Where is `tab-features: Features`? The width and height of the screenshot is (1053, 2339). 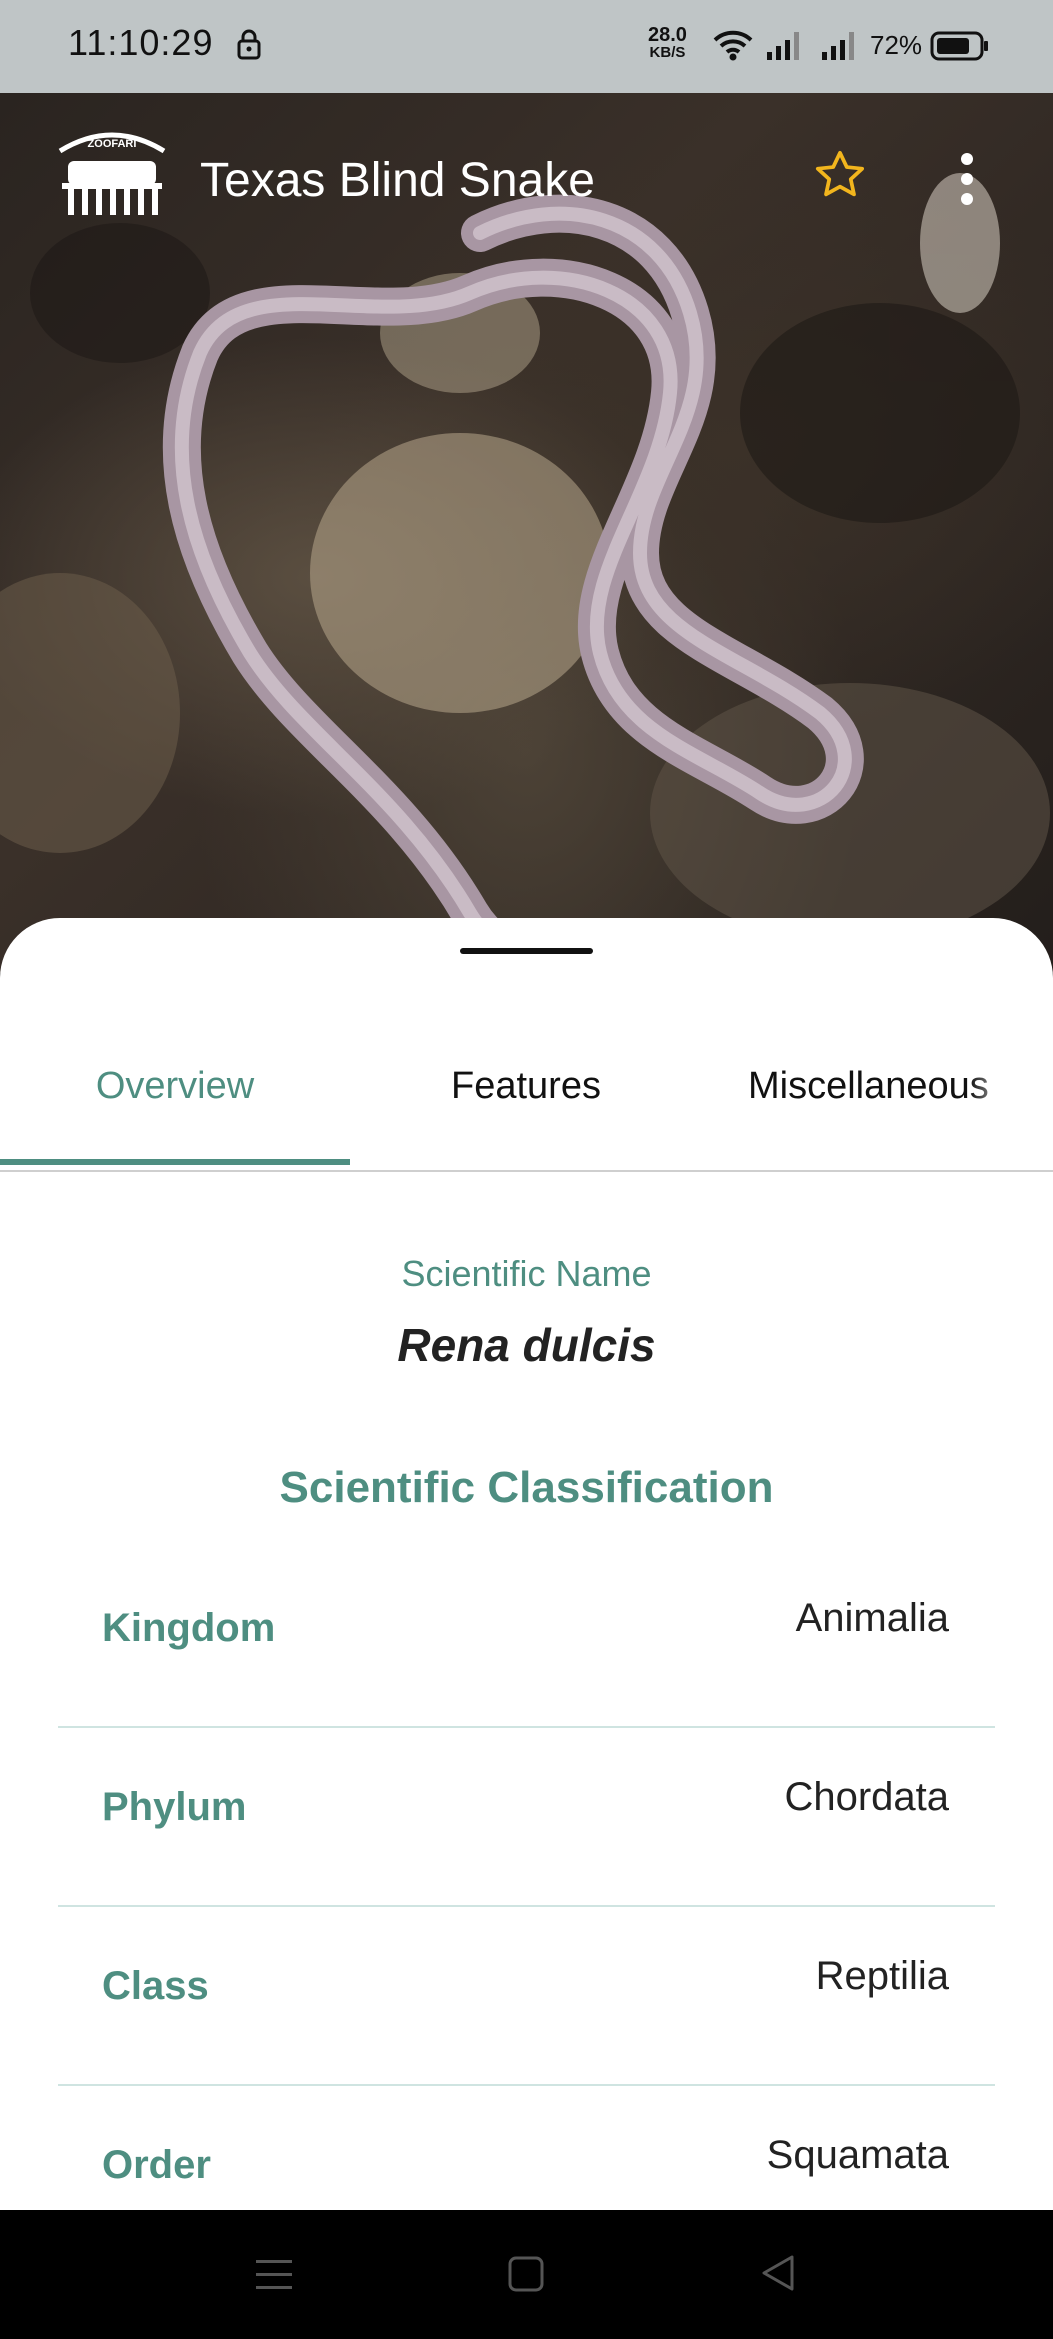
tab-features: Features is located at coordinates (526, 1104).